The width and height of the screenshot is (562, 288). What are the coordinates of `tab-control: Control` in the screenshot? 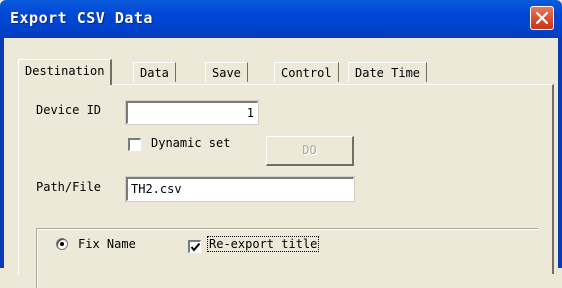 It's located at (306, 72).